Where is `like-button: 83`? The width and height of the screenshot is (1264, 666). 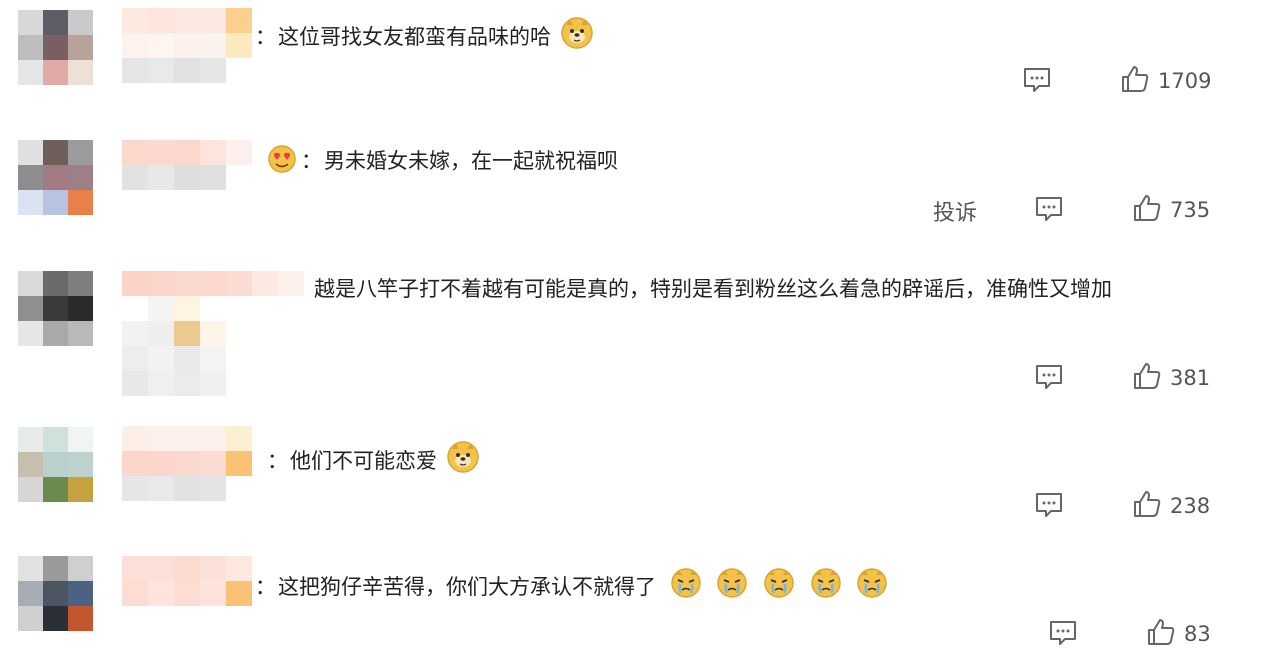
like-button: 83 is located at coordinates (1178, 634).